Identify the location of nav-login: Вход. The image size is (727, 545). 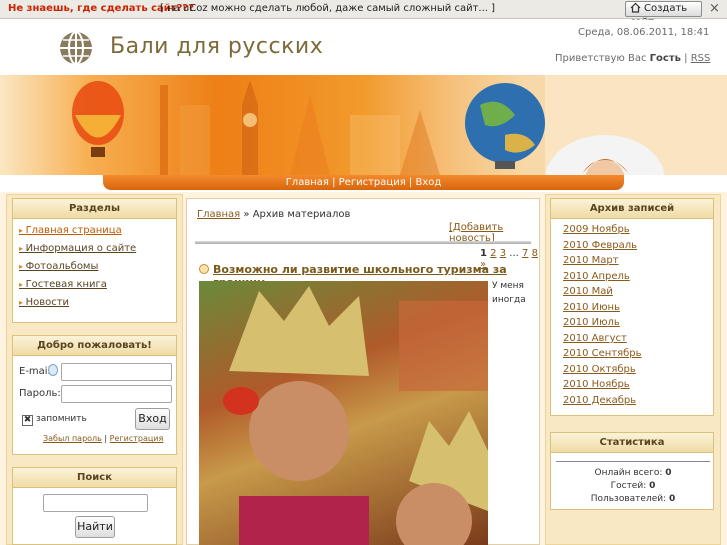
(428, 182).